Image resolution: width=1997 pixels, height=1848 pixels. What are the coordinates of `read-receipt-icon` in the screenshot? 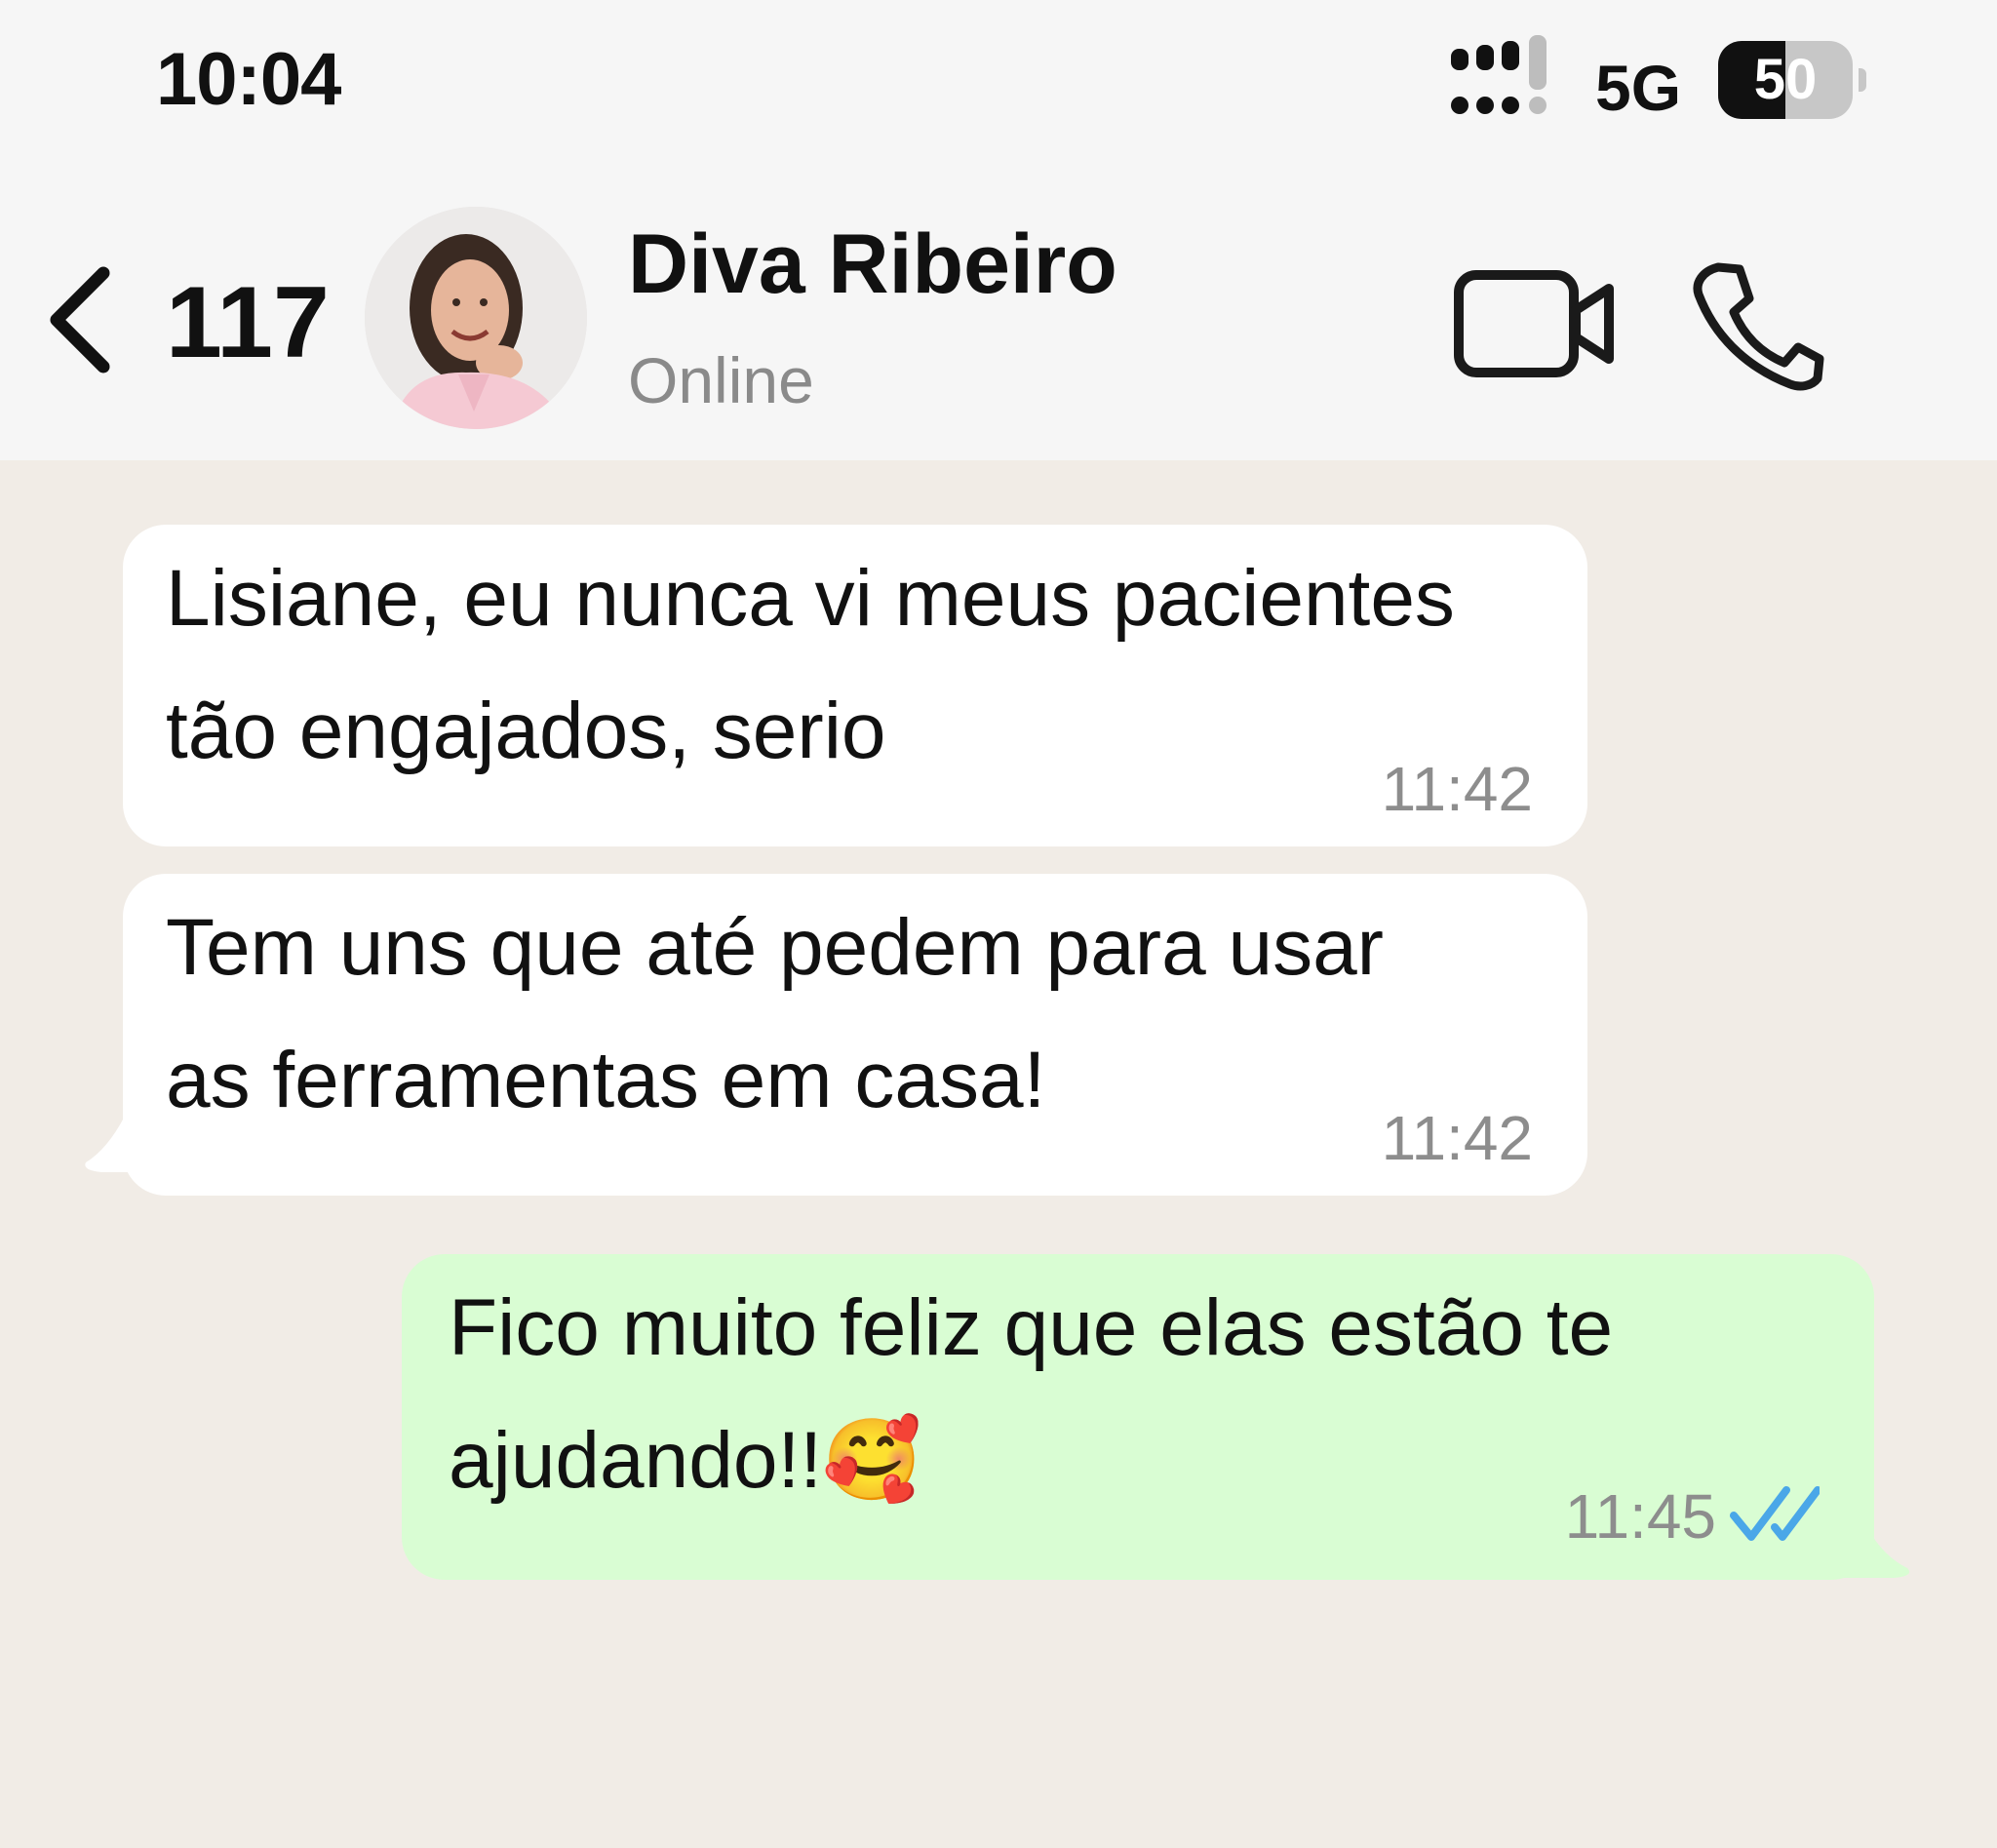 It's located at (1775, 1513).